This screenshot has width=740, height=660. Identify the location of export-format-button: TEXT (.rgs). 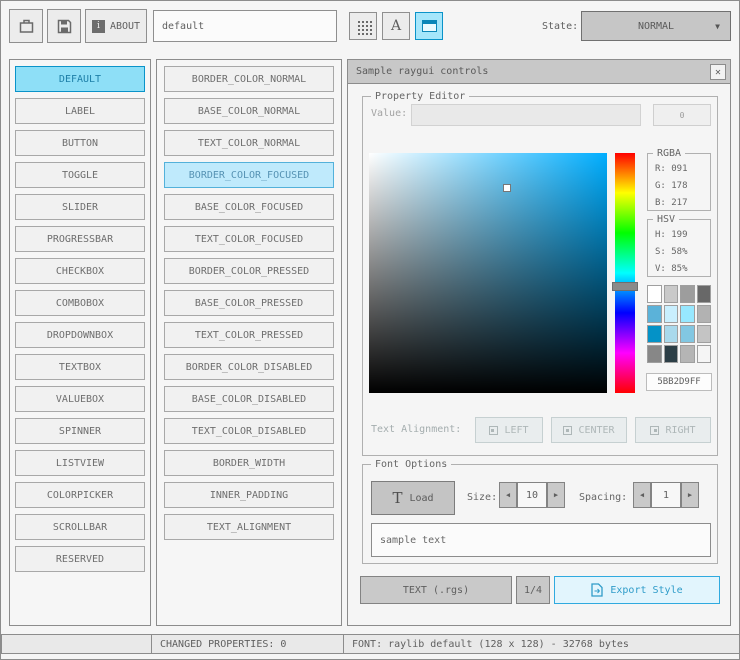
(436, 590).